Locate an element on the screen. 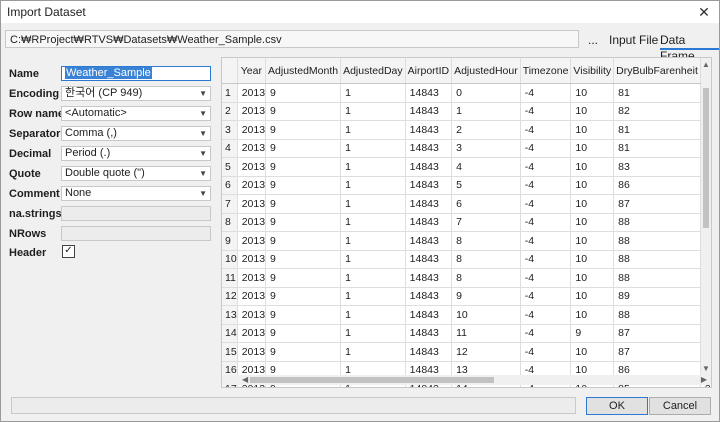 This screenshot has width=720, height=422. na-strings-label: na.strings is located at coordinates (35, 214).